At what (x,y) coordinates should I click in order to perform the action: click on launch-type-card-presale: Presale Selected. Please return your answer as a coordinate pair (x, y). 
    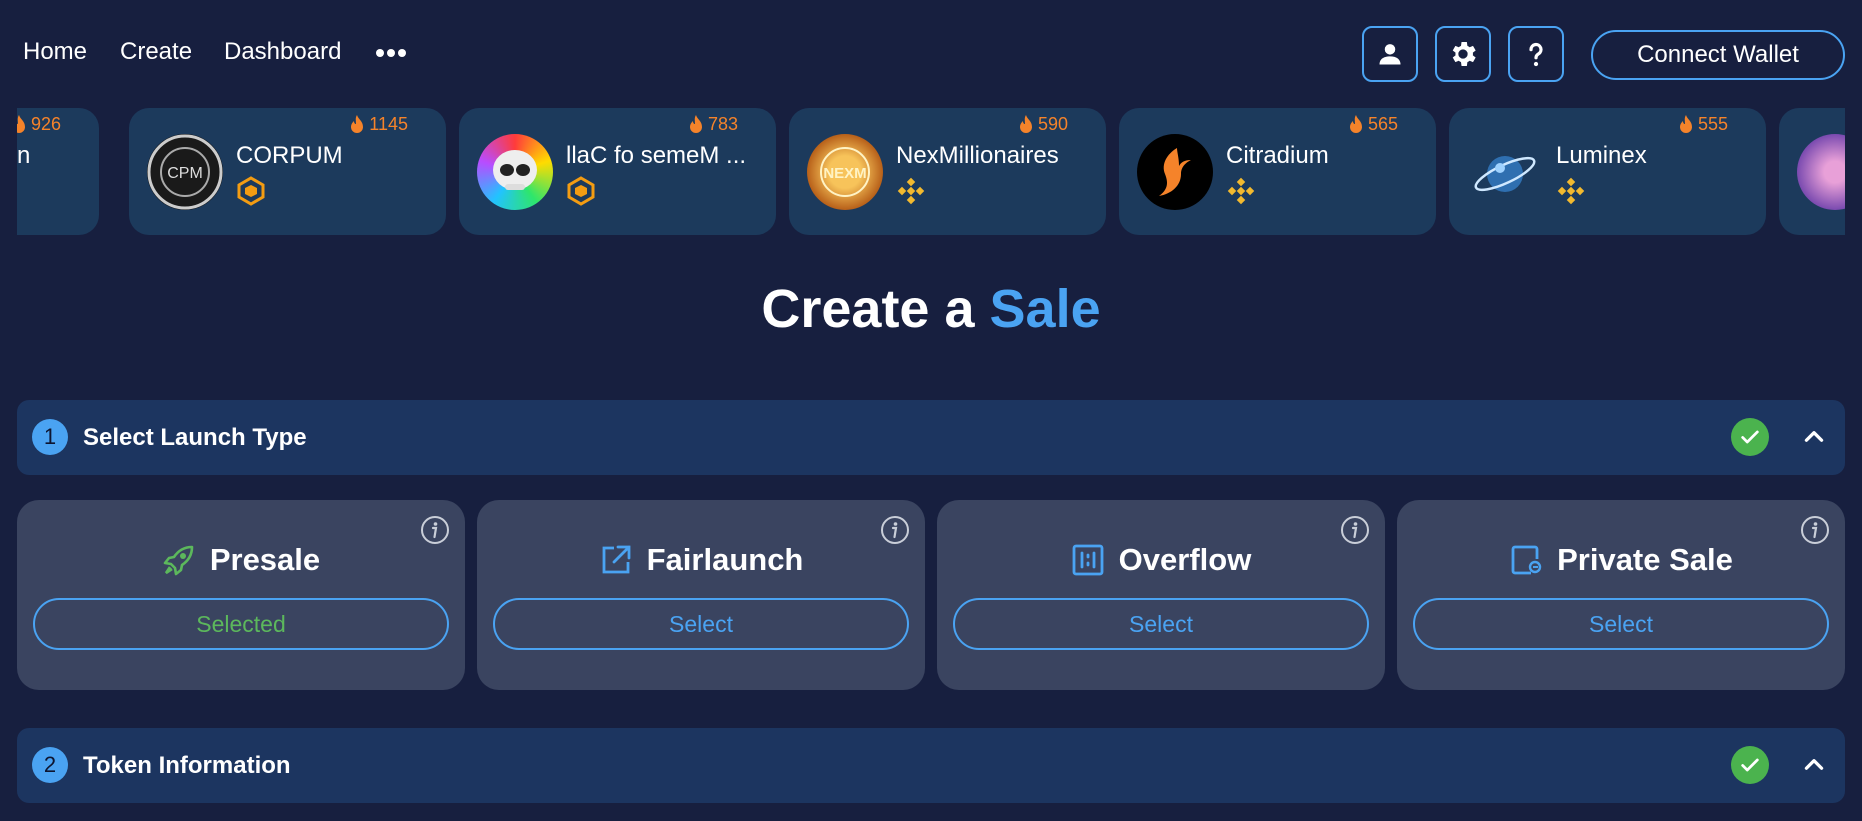
    Looking at the image, I should click on (241, 595).